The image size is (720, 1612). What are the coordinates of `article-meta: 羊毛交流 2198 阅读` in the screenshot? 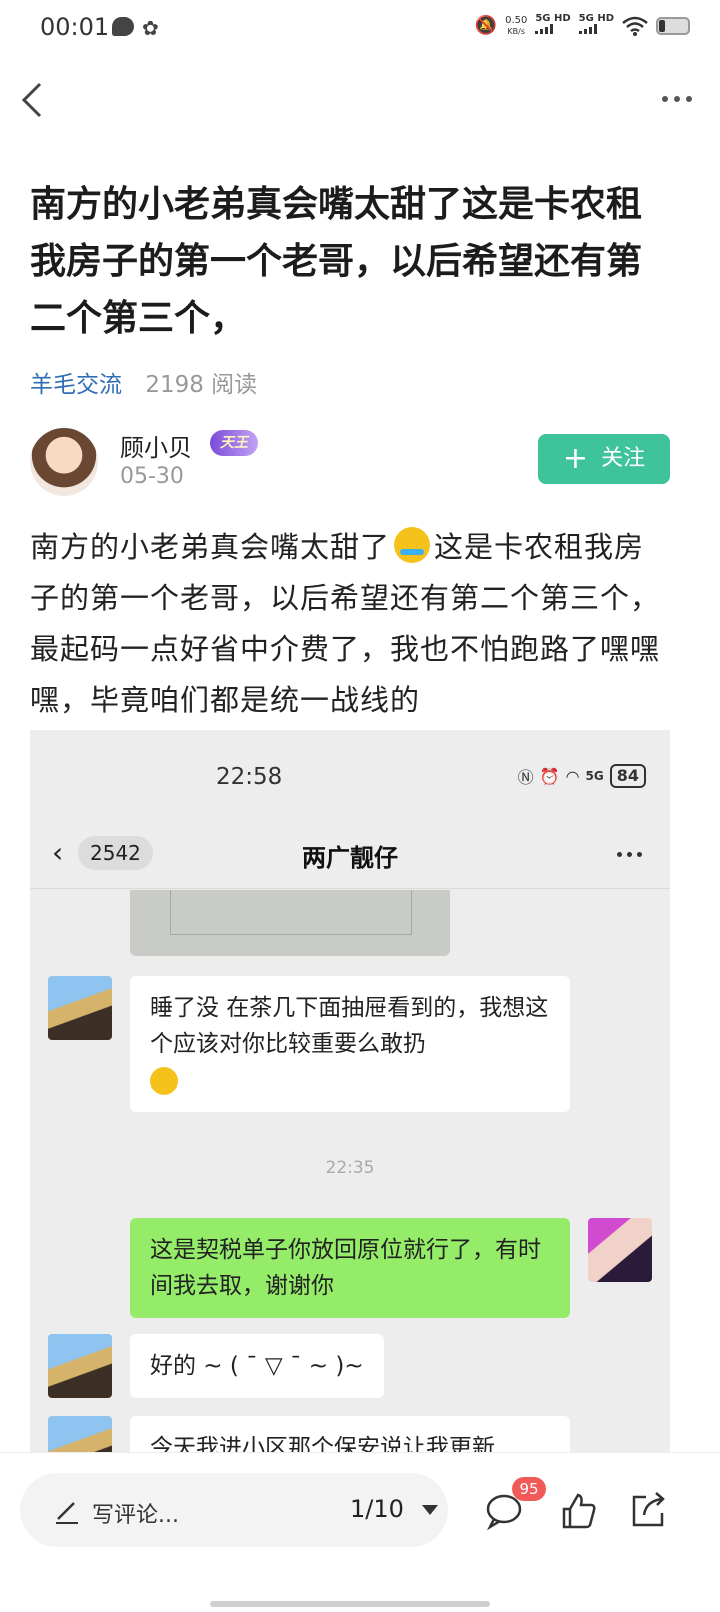 It's located at (143, 382).